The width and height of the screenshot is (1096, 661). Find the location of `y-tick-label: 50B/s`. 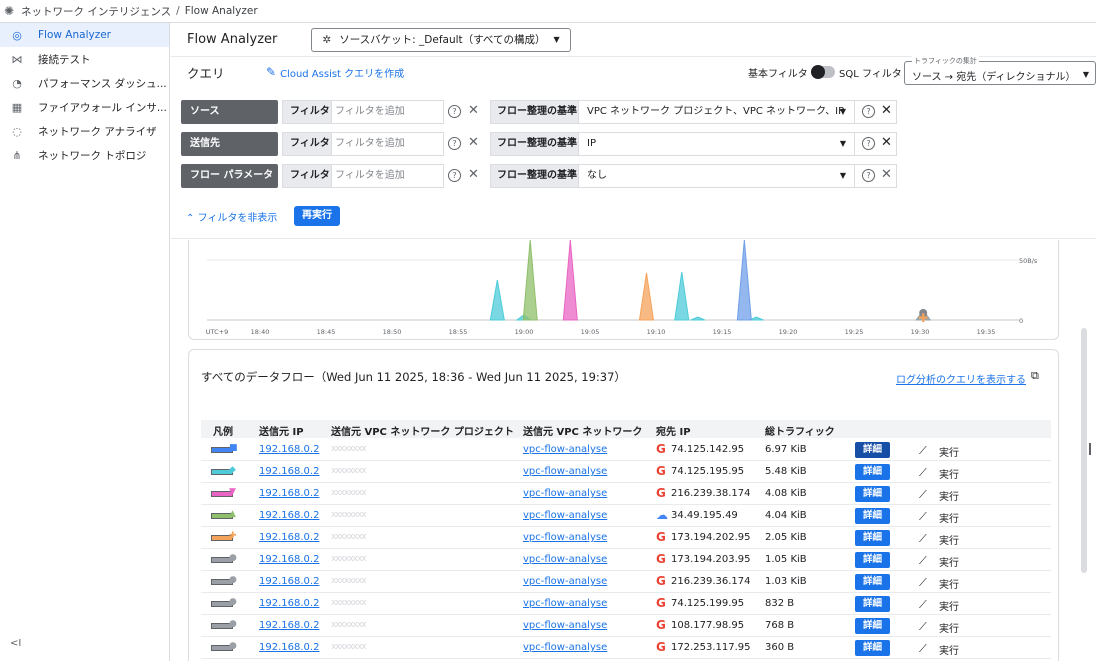

y-tick-label: 50B/s is located at coordinates (1028, 261).